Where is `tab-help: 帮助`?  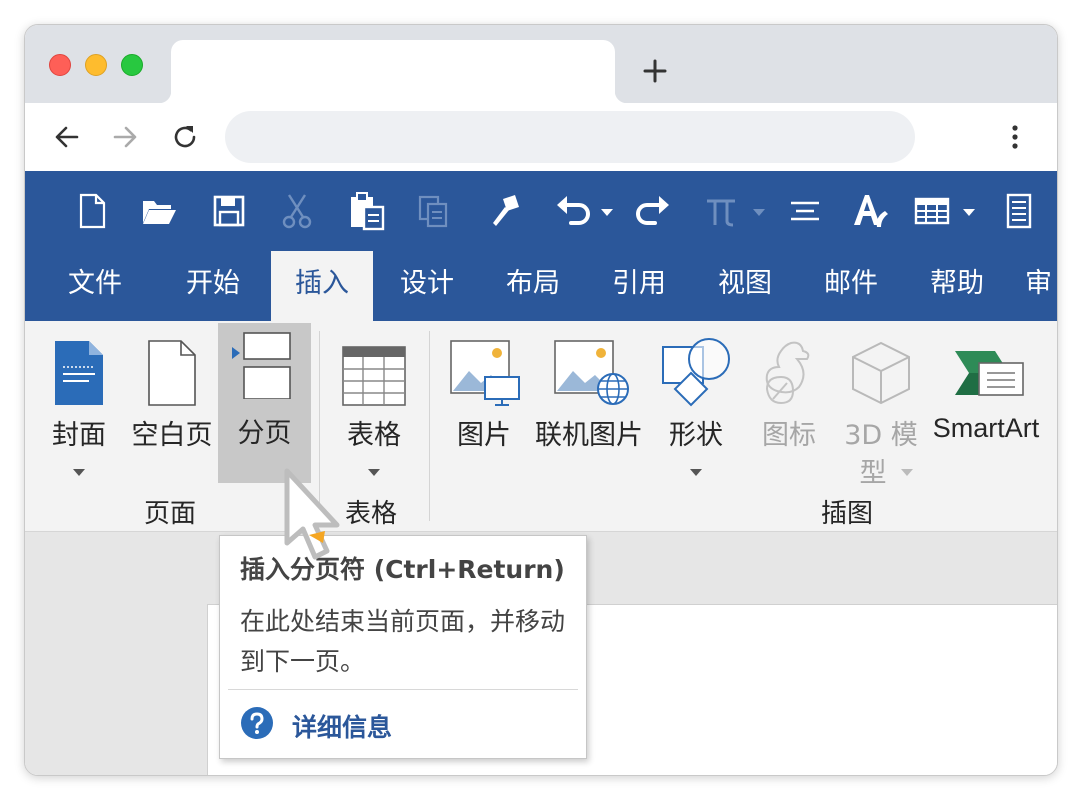 tab-help: 帮助 is located at coordinates (957, 286).